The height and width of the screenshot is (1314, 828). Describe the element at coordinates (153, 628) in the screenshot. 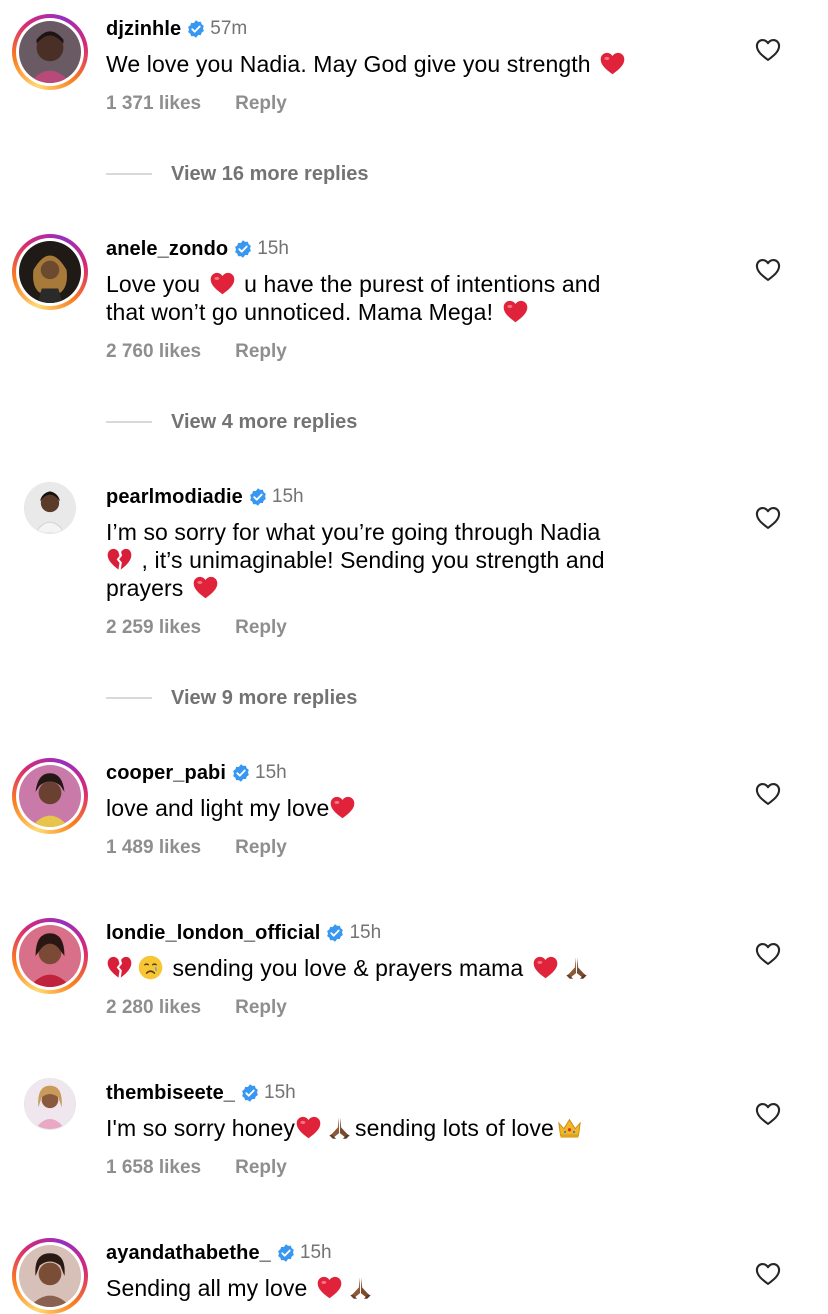

I see `likes-count: 2 259 likes` at that location.